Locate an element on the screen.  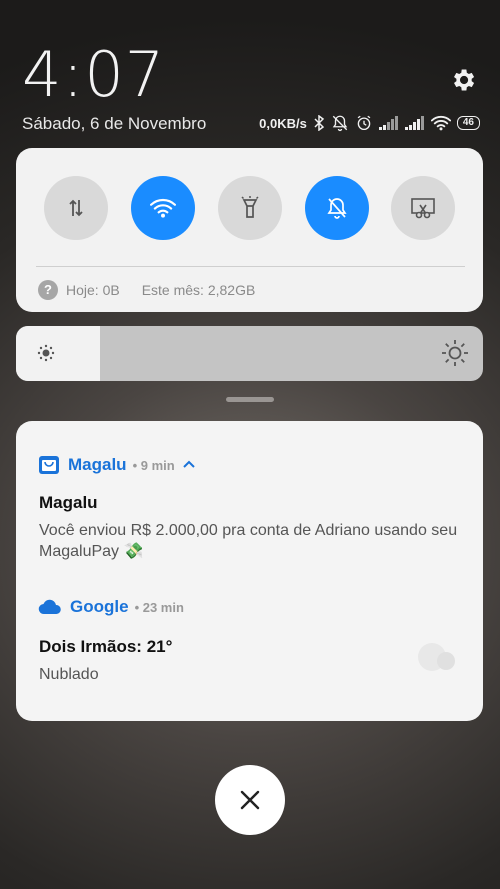
status-bar: 0,0KB/s 46 is located at coordinates (369, 123).